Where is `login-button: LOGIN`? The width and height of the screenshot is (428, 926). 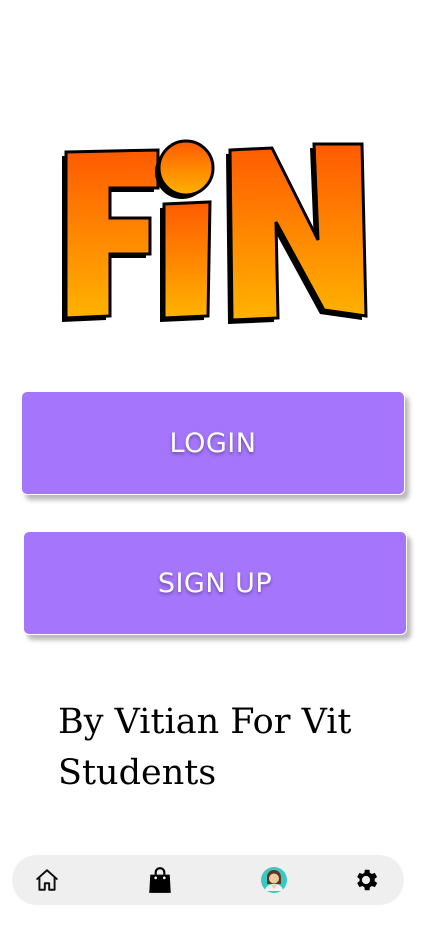
login-button: LOGIN is located at coordinates (213, 443).